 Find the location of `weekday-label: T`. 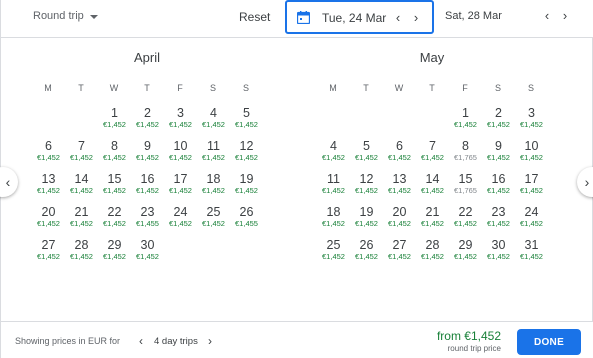

weekday-label: T is located at coordinates (81, 88).